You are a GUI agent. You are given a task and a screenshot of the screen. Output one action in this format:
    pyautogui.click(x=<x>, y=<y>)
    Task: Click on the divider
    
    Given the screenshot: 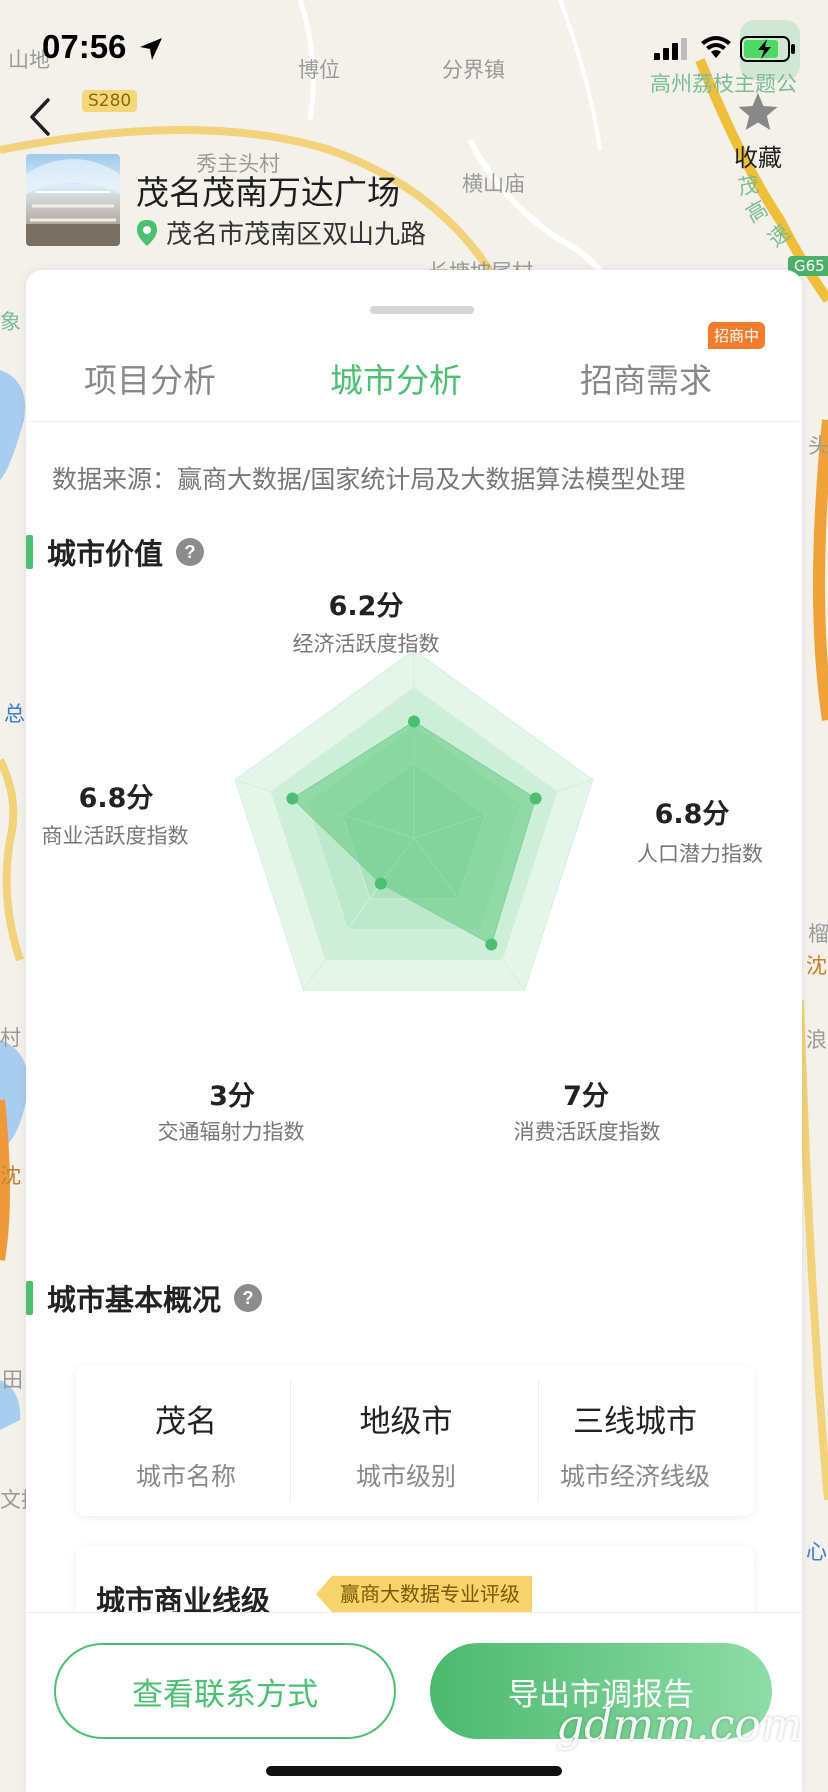 What is the action you would take?
    pyautogui.click(x=290, y=1441)
    